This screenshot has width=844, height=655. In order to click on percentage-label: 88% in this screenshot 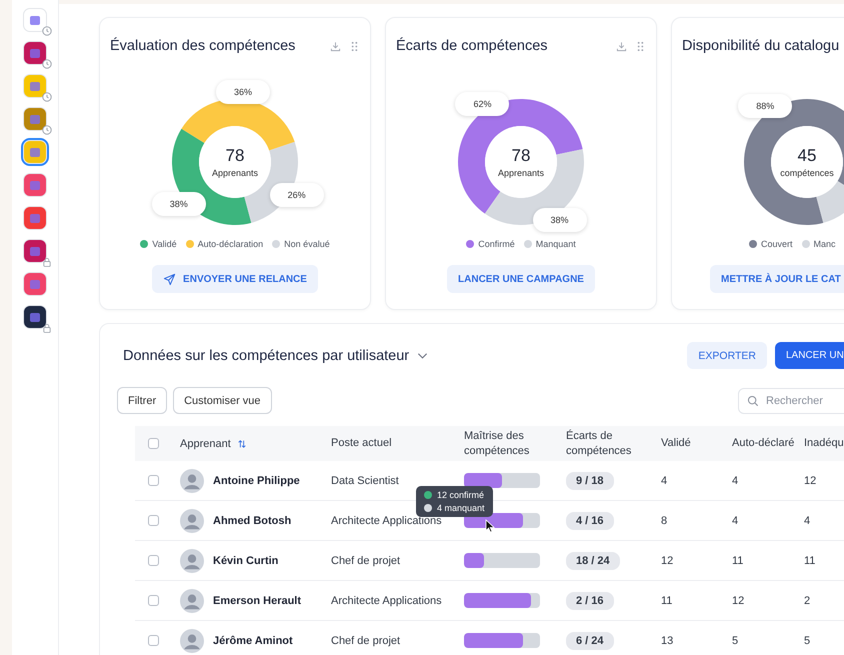, I will do `click(765, 106)`.